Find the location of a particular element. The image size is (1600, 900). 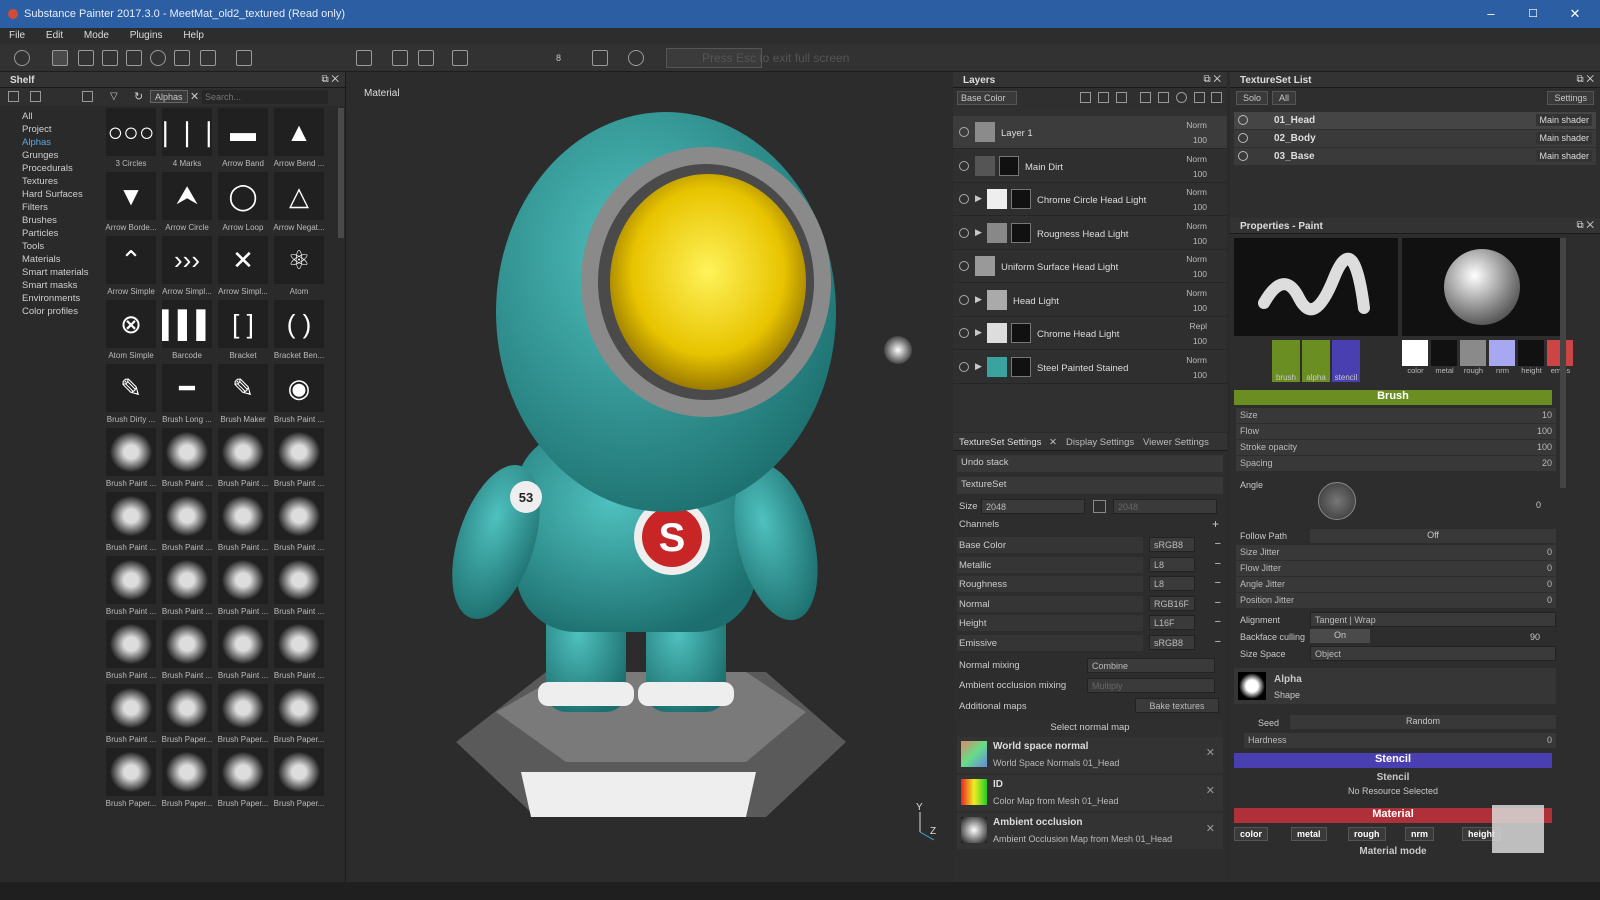

category-filters: Filters is located at coordinates (51, 207).